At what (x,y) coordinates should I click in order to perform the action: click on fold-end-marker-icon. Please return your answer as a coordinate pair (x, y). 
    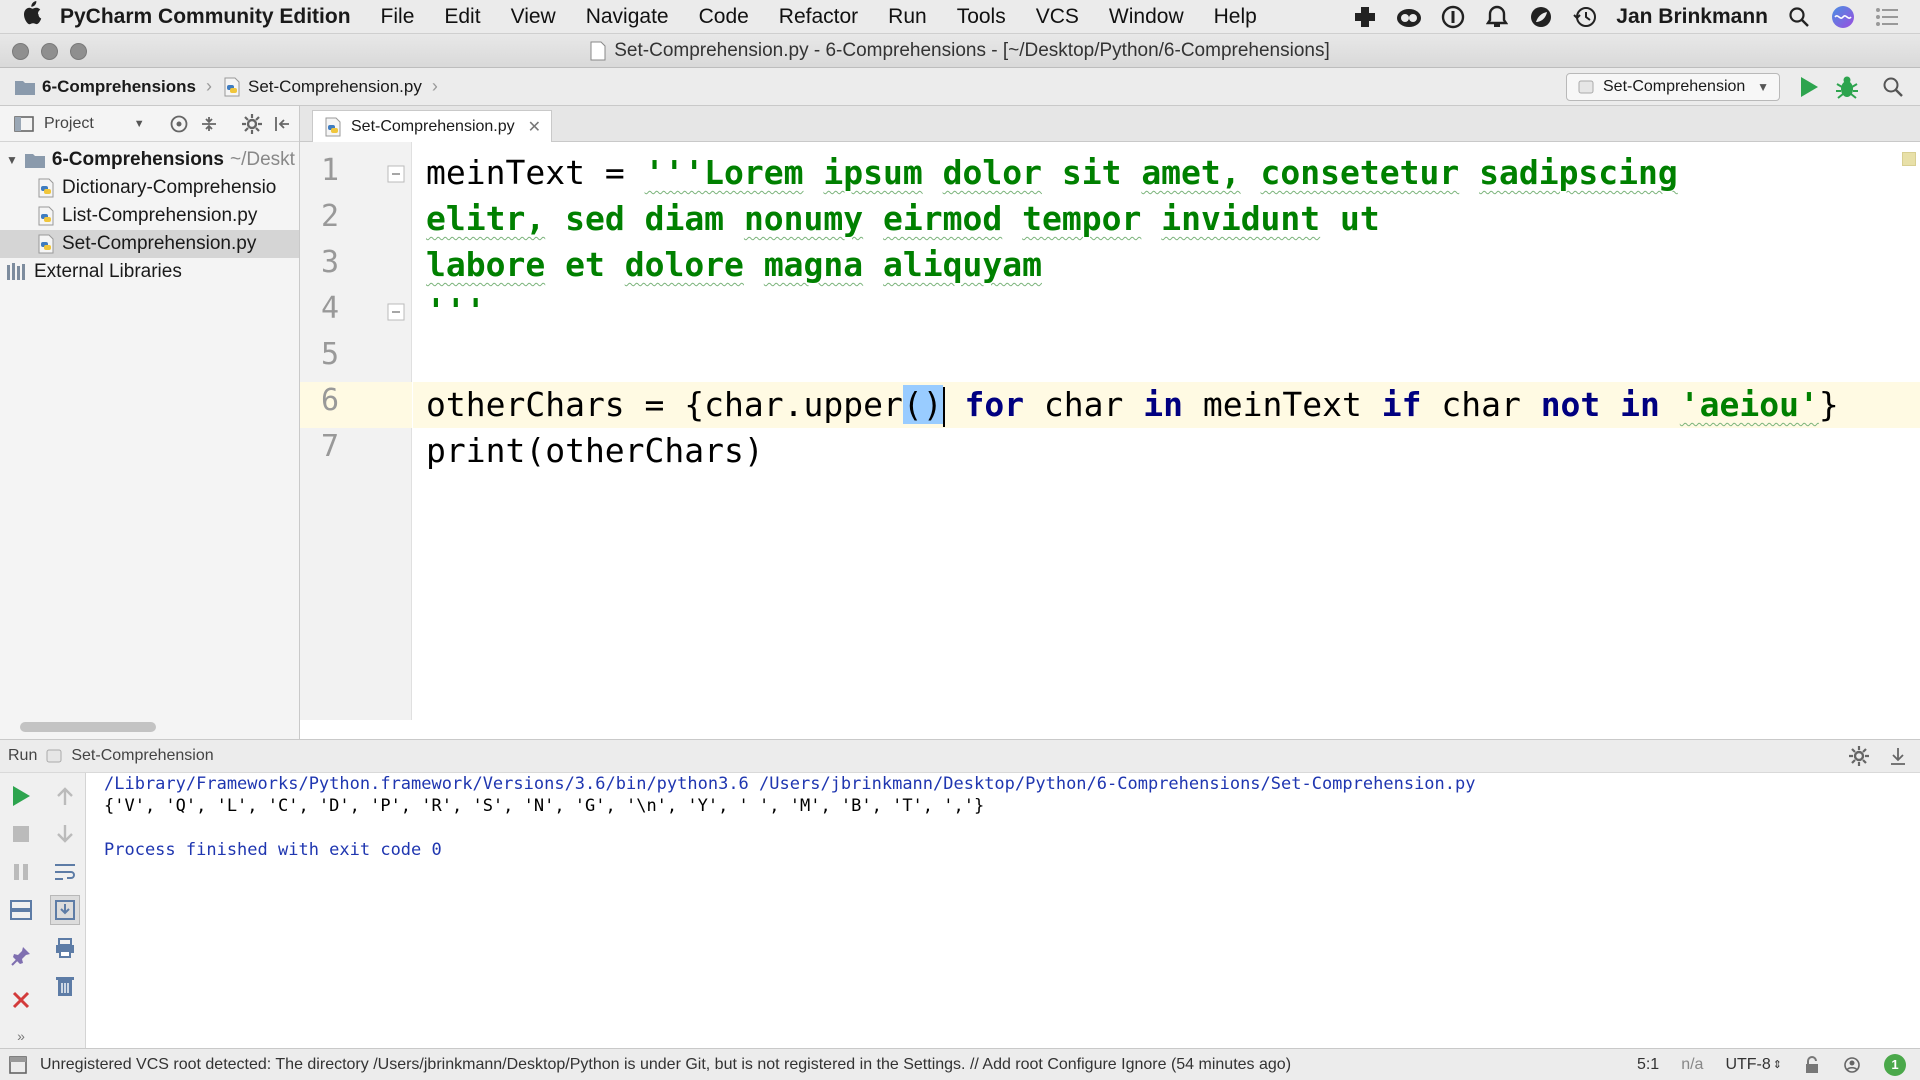
    Looking at the image, I should click on (396, 312).